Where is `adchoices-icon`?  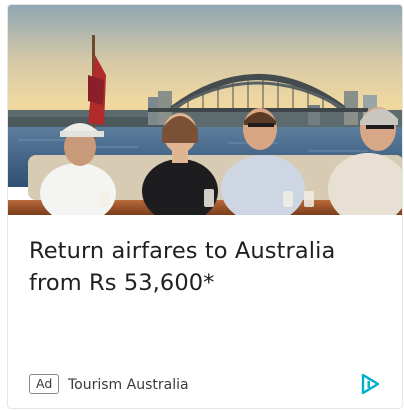
adchoices-icon is located at coordinates (370, 384).